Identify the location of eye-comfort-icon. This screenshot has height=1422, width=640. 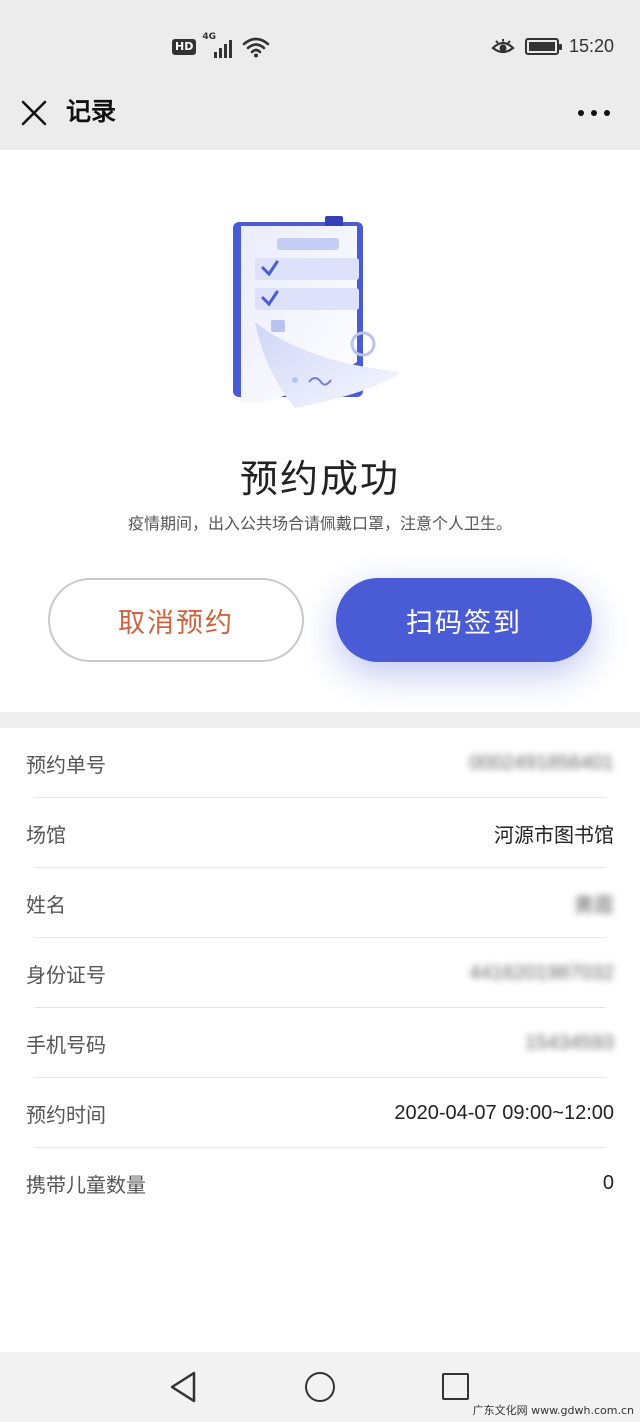
(503, 45).